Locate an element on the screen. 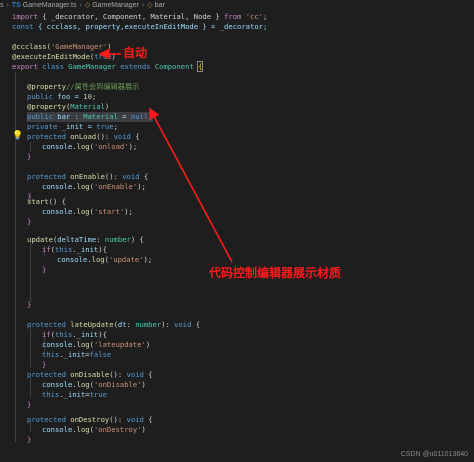 The image size is (474, 462). indent-guide is located at coordinates (30, 387).